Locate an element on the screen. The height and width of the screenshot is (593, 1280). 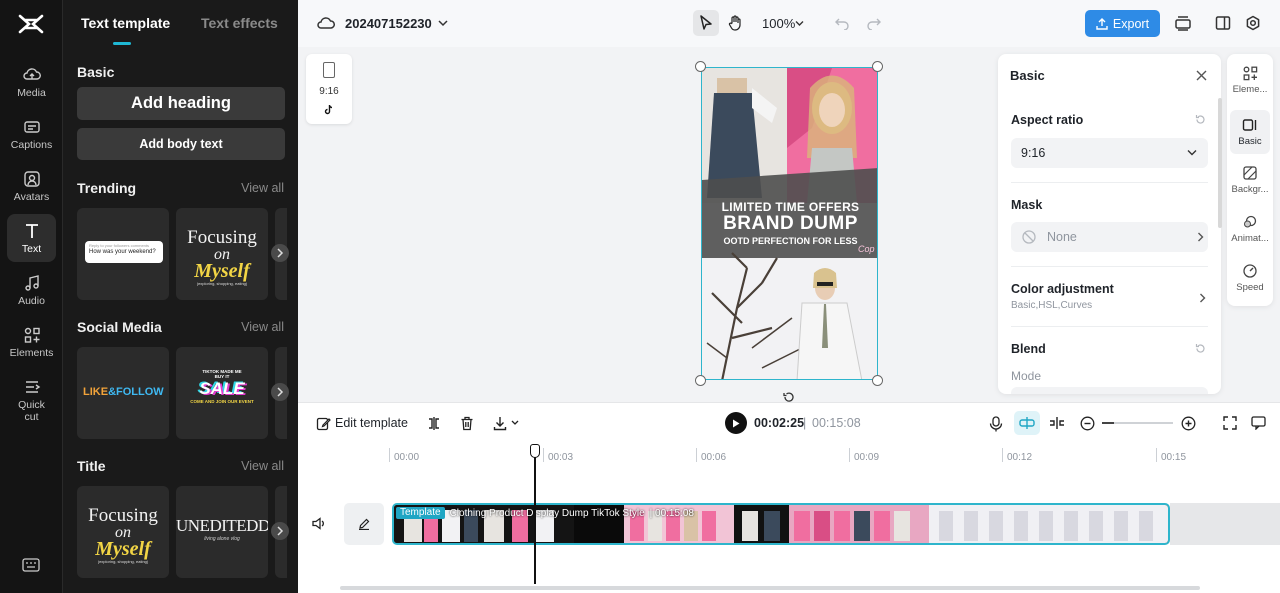
link-split-icon is located at coordinates (1057, 423).